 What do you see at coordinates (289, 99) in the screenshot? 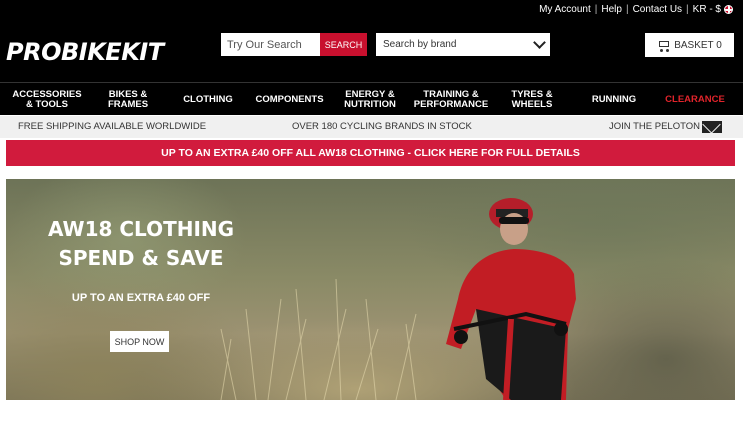
I see `nav-item-components: COMPONENTS` at bounding box center [289, 99].